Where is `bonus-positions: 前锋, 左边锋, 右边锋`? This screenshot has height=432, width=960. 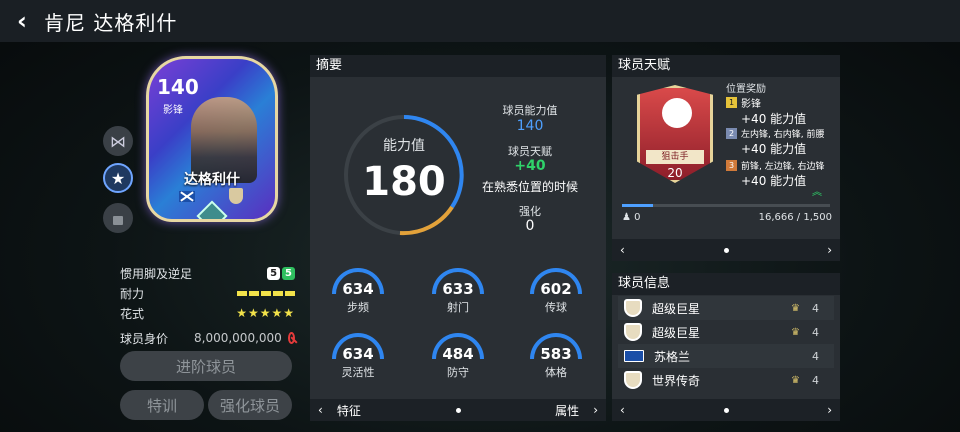
bonus-positions: 前锋, 左边锋, 右边锋 is located at coordinates (783, 167).